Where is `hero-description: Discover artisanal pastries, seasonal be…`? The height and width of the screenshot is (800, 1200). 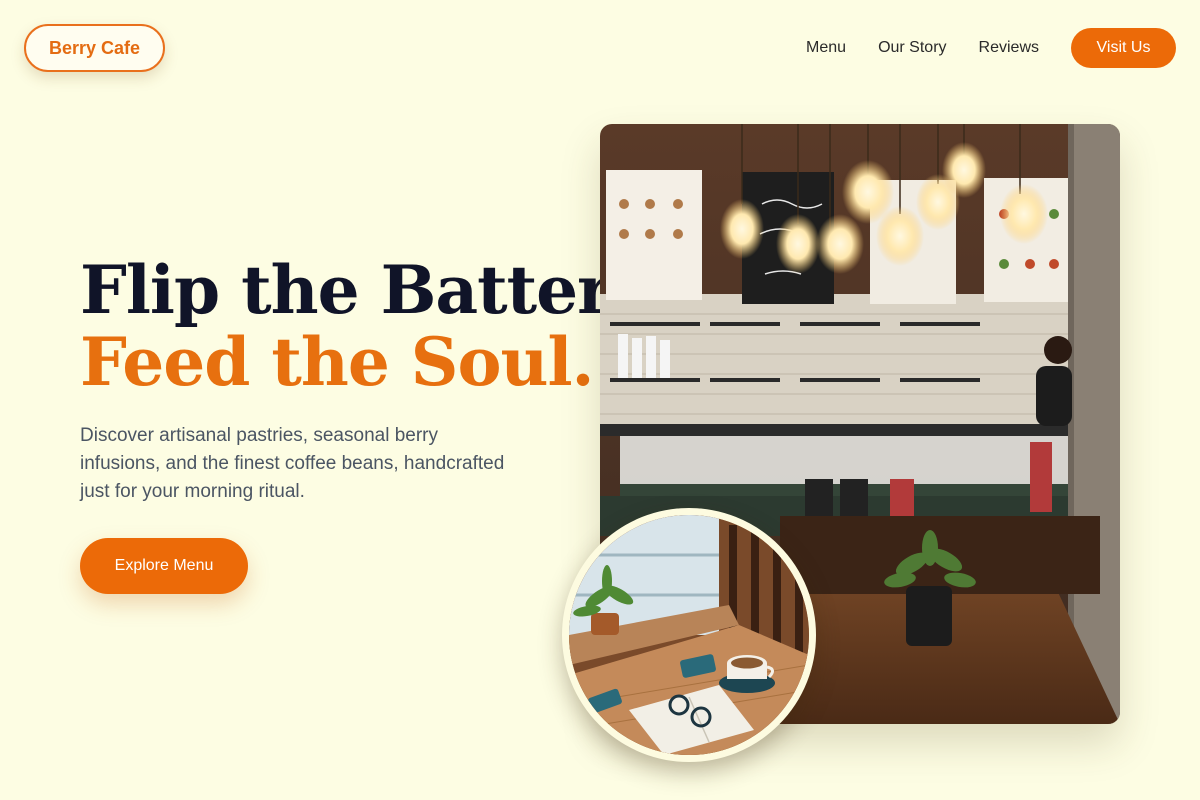 hero-description: Discover artisanal pastries, seasonal be… is located at coordinates (292, 463).